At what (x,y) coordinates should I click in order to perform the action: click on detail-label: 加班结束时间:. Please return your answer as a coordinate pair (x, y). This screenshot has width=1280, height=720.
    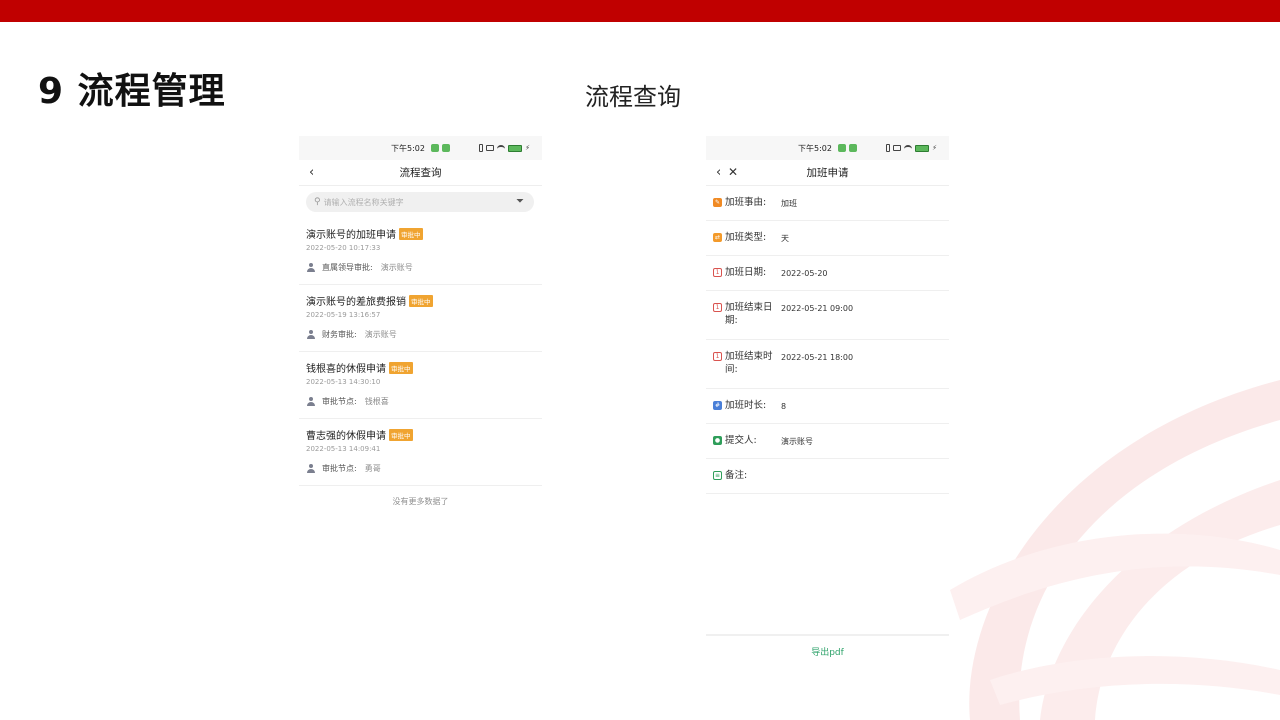
    Looking at the image, I should click on (749, 363).